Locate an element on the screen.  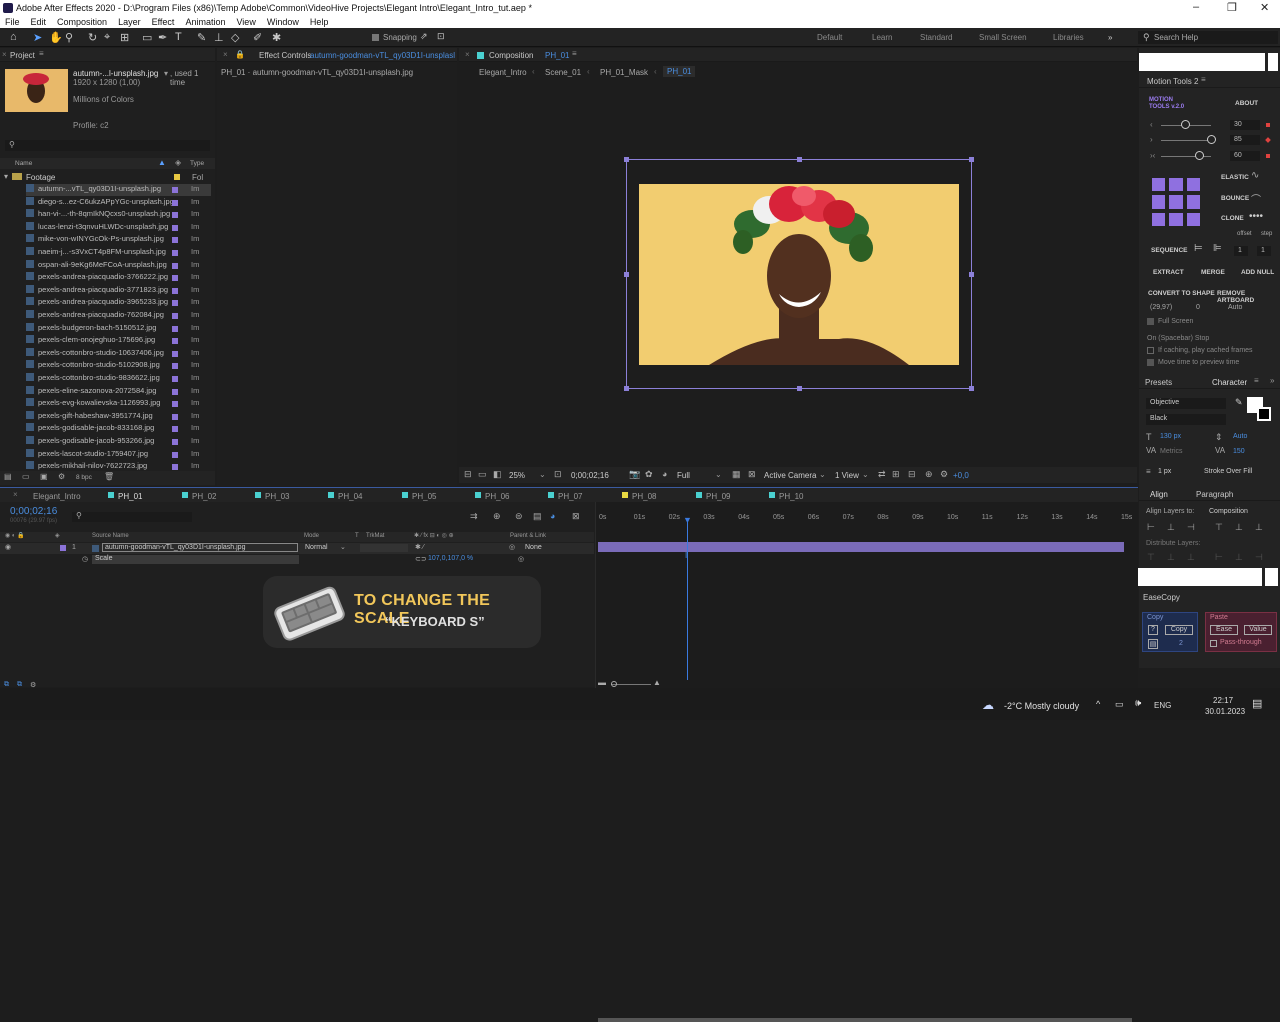
col-parent: Parent & Link is located at coordinates (528, 536).